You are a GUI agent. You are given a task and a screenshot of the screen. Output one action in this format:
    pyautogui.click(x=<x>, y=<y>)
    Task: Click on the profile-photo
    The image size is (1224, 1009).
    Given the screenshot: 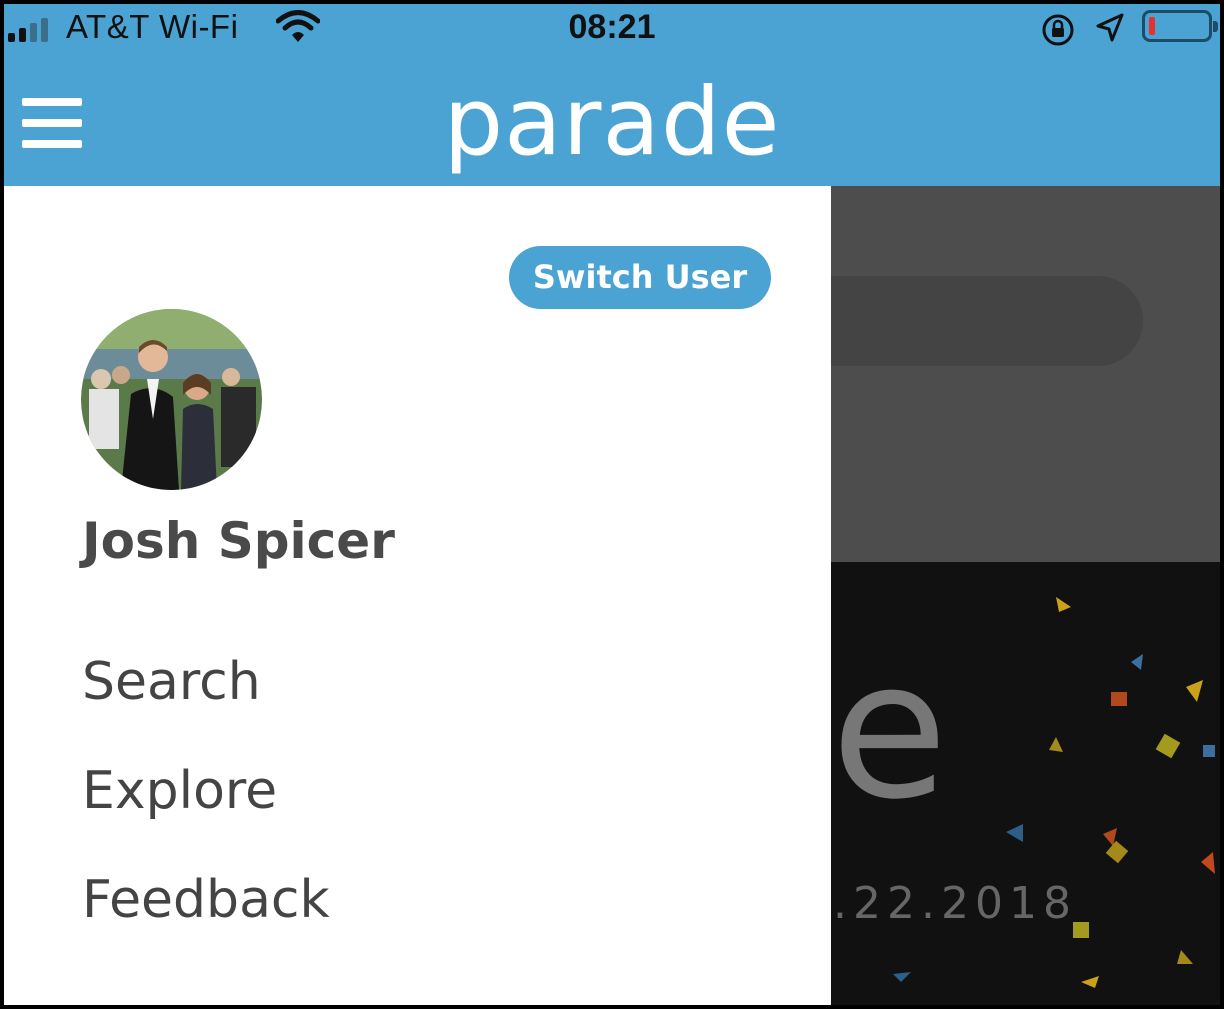 What is the action you would take?
    pyautogui.click(x=171, y=399)
    